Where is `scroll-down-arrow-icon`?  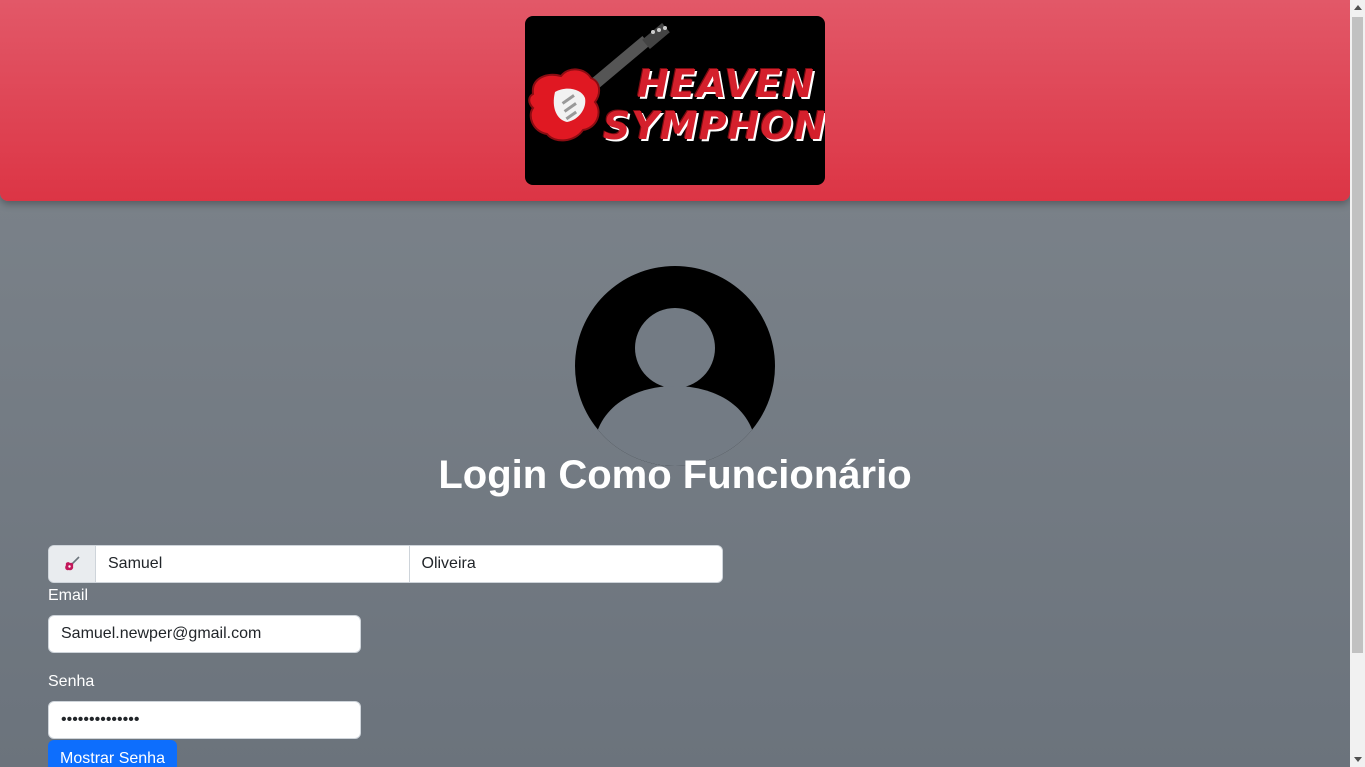 scroll-down-arrow-icon is located at coordinates (1357, 759).